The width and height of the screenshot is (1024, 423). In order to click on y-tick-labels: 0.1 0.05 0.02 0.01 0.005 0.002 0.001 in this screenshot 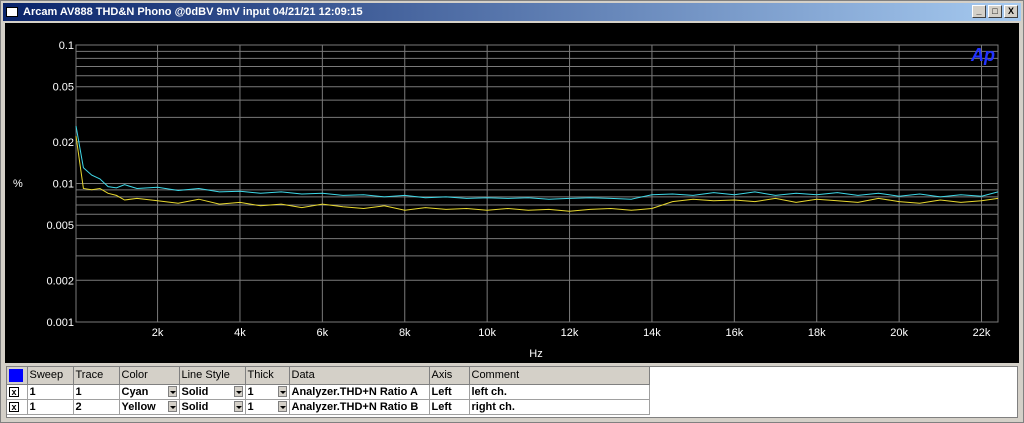, I will do `click(60, 184)`.